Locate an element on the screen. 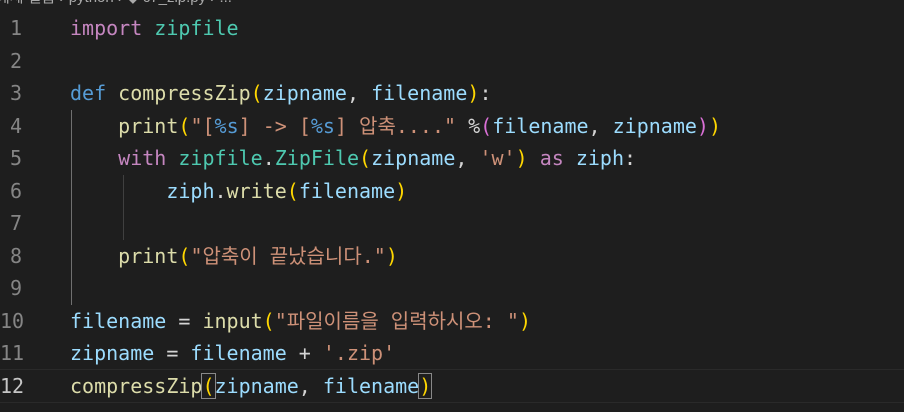  indent-guide is located at coordinates (71, 207).